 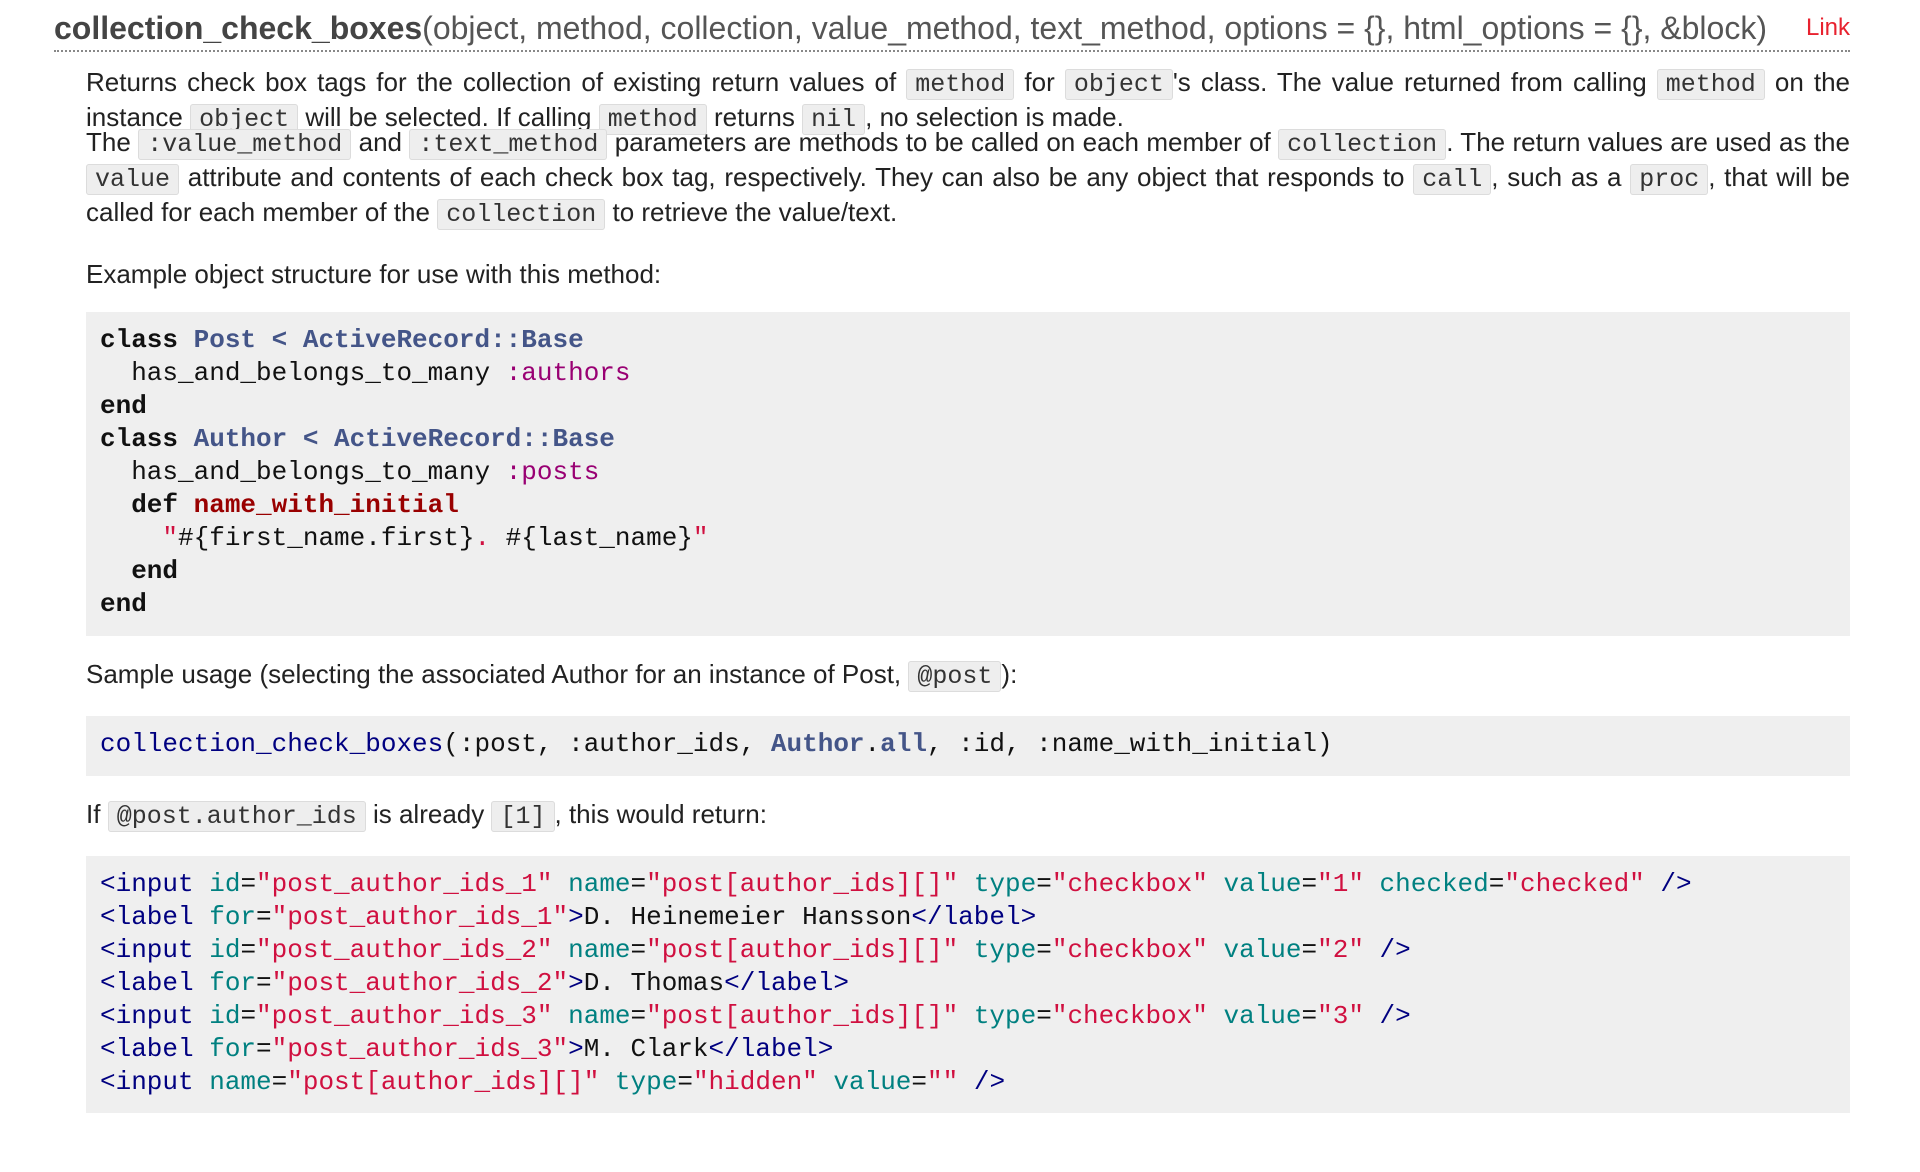 What do you see at coordinates (1129, 884) in the screenshot?
I see `string-value: "checkbox"` at bounding box center [1129, 884].